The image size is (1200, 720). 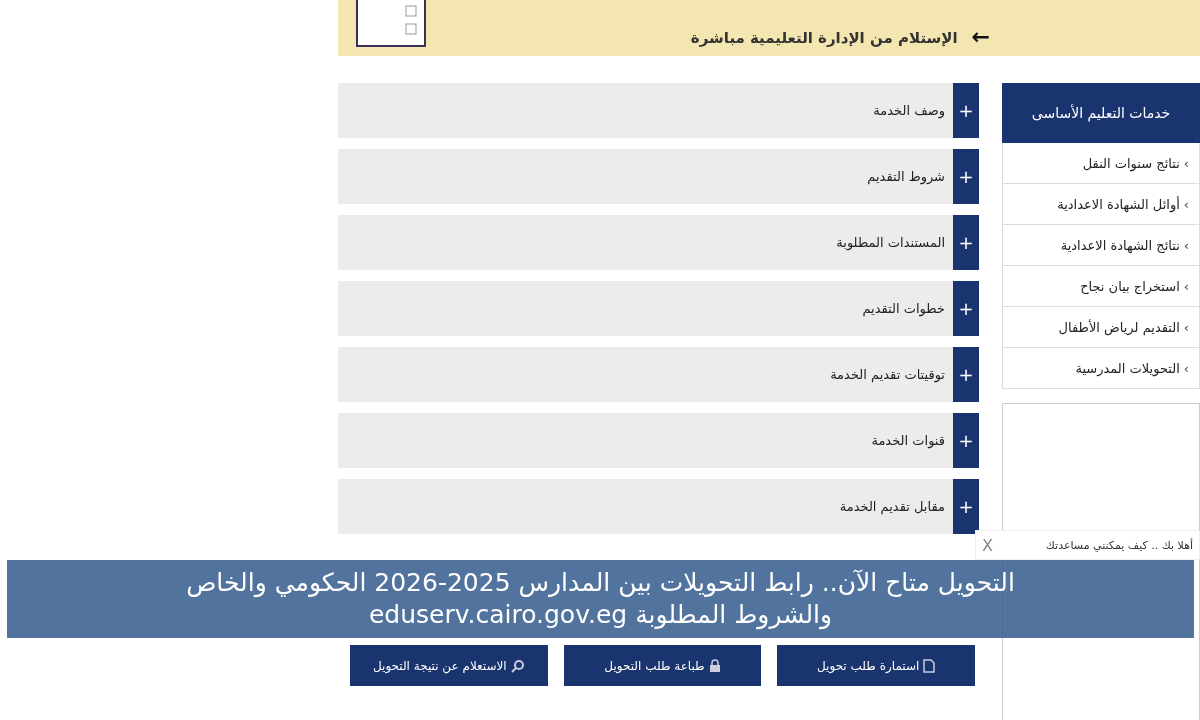 What do you see at coordinates (908, 440) in the screenshot?
I see `accordion-label: قنوات الخدمة` at bounding box center [908, 440].